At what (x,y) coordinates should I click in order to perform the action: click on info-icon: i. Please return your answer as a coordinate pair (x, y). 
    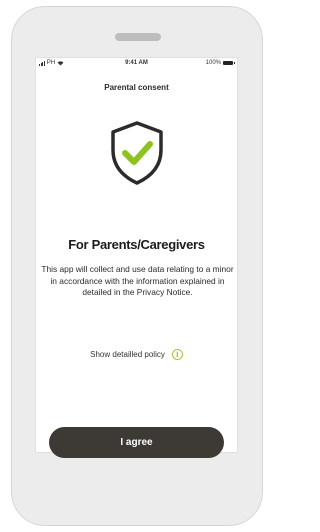
    Looking at the image, I should click on (177, 354).